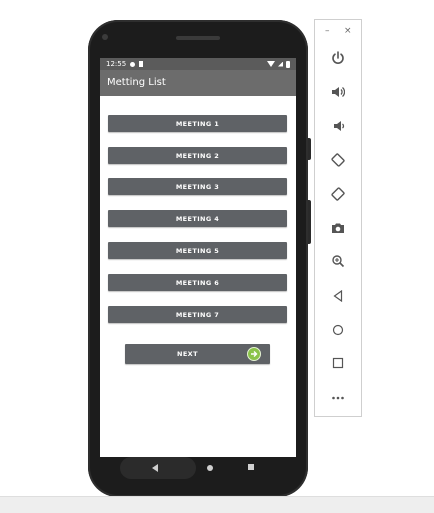  I want to click on meeting-1-button: MEETING 1, so click(197, 123).